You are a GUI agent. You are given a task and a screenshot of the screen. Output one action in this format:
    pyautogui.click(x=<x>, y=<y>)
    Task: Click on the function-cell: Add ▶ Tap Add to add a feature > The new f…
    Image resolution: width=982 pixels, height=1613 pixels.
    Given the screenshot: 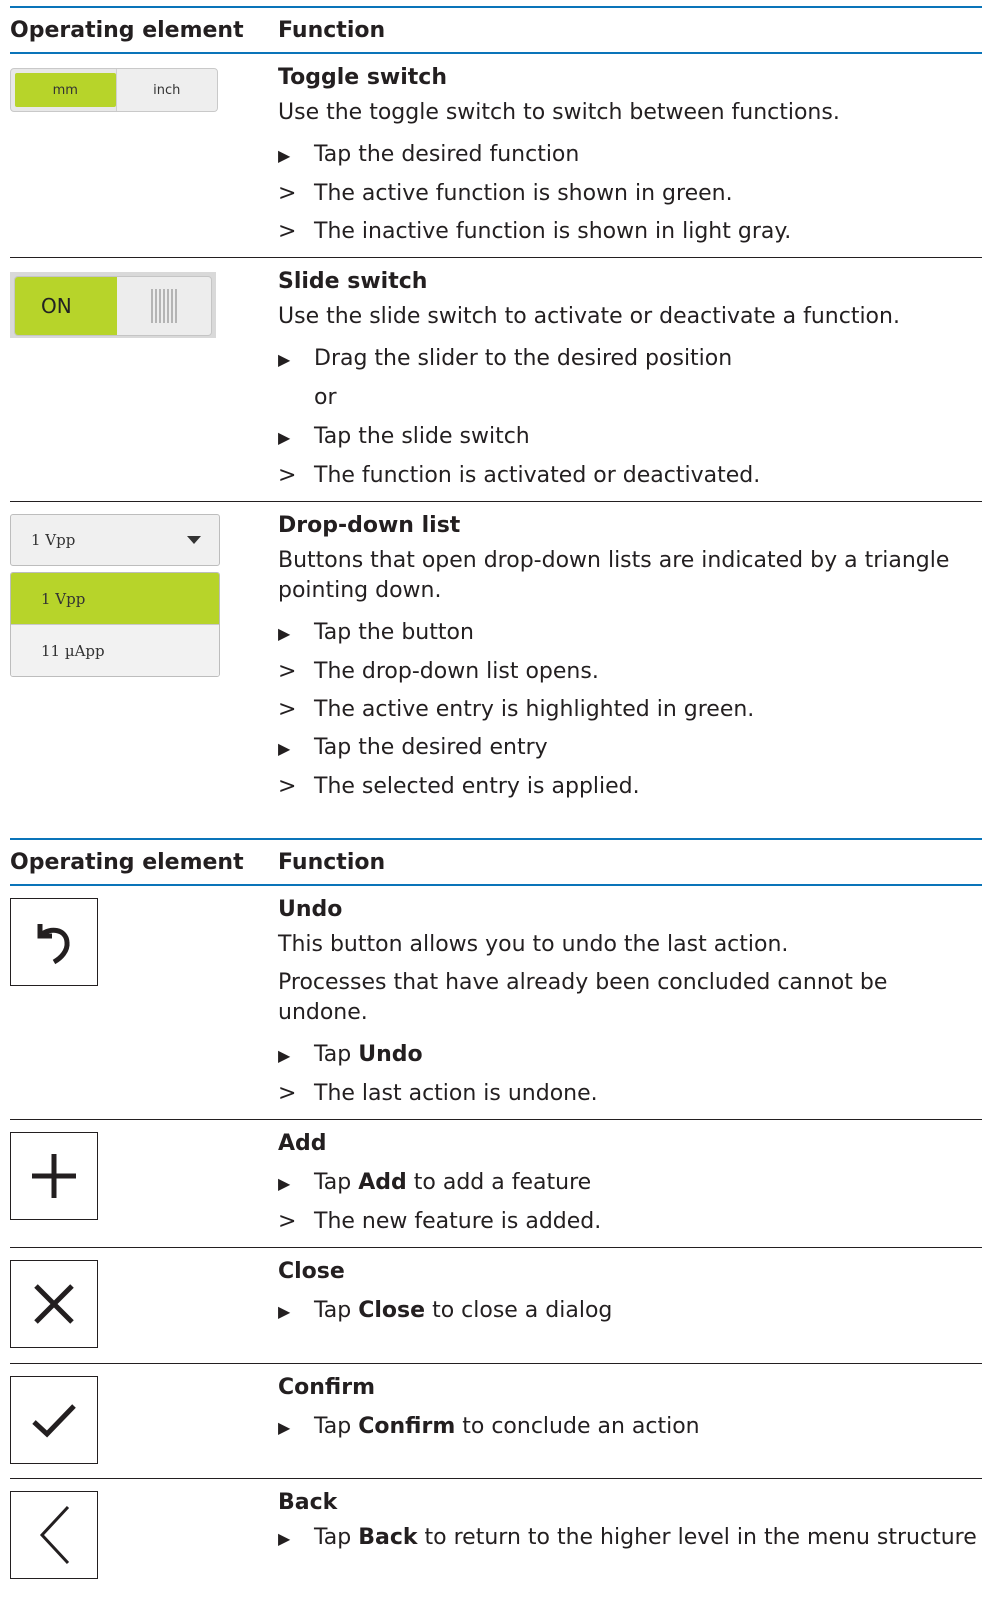 What is the action you would take?
    pyautogui.click(x=621, y=1183)
    